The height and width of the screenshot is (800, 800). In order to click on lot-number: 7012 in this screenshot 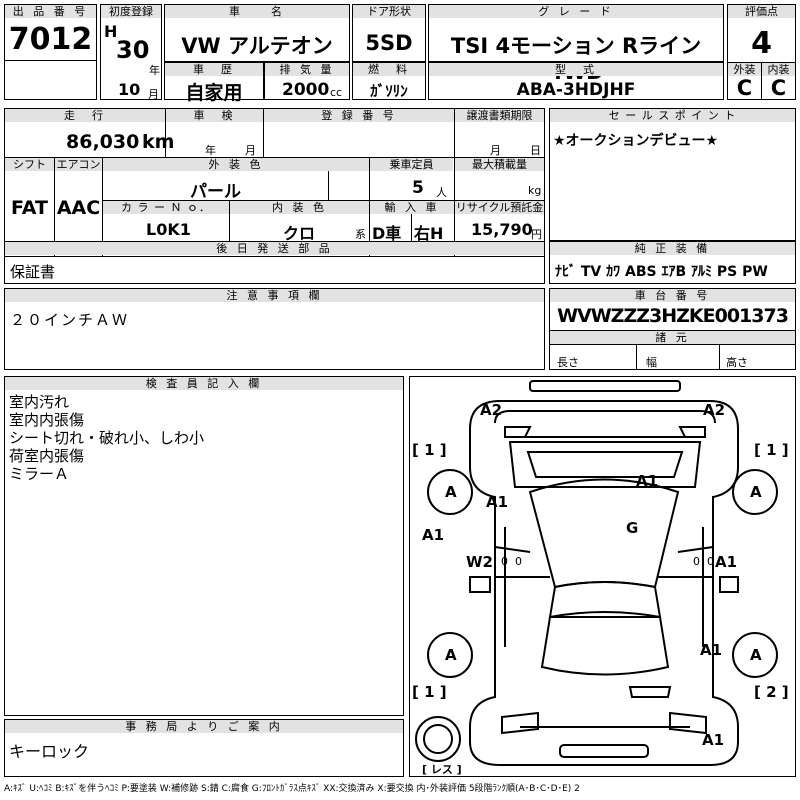, I will do `click(50, 39)`.